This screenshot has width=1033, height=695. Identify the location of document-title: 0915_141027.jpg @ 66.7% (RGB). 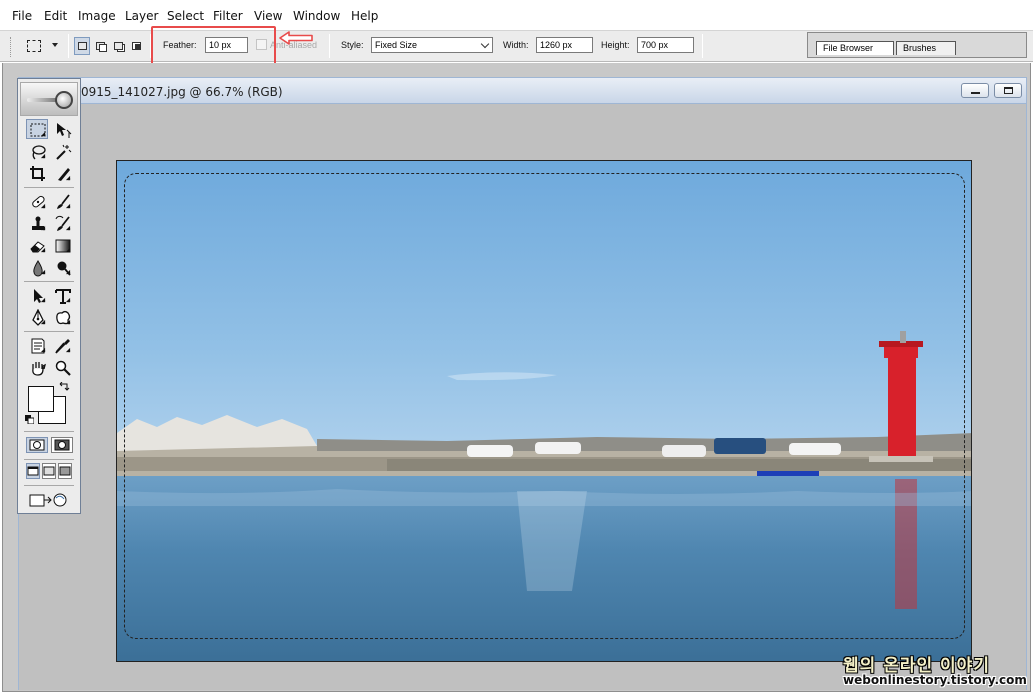
(182, 92).